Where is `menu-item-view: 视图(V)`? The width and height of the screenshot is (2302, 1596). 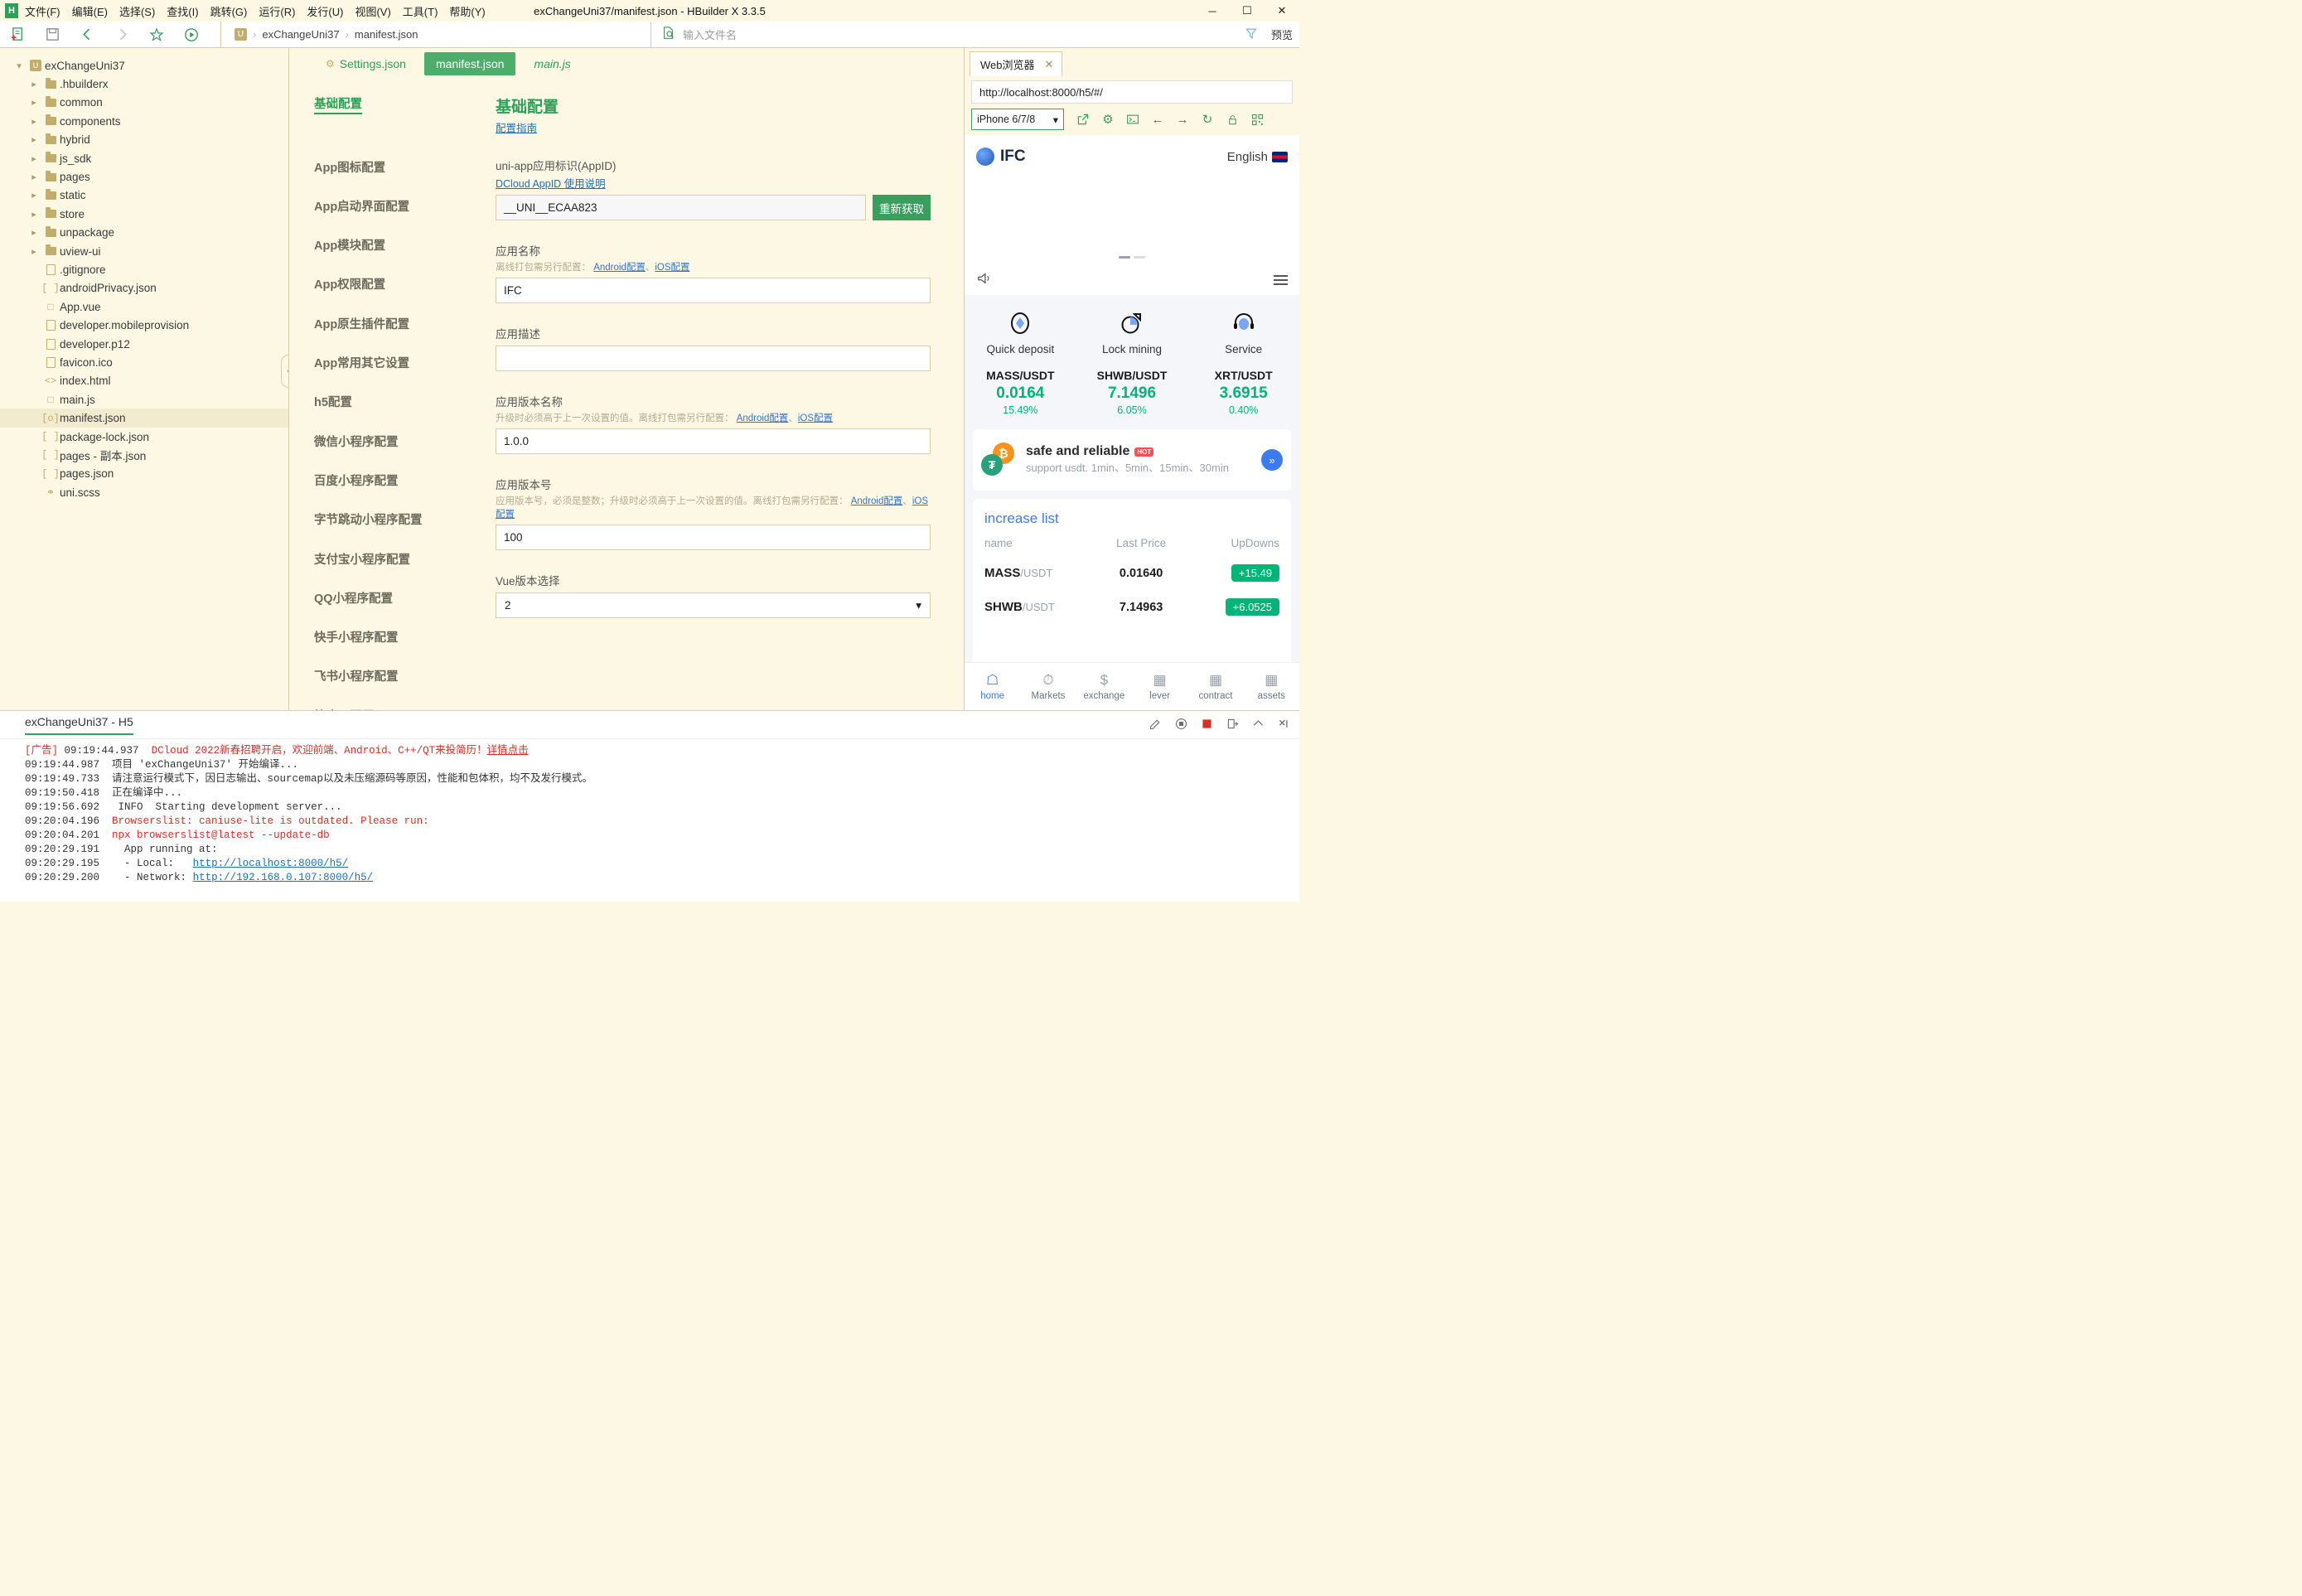
menu-item-view: 视图(V) is located at coordinates (372, 11).